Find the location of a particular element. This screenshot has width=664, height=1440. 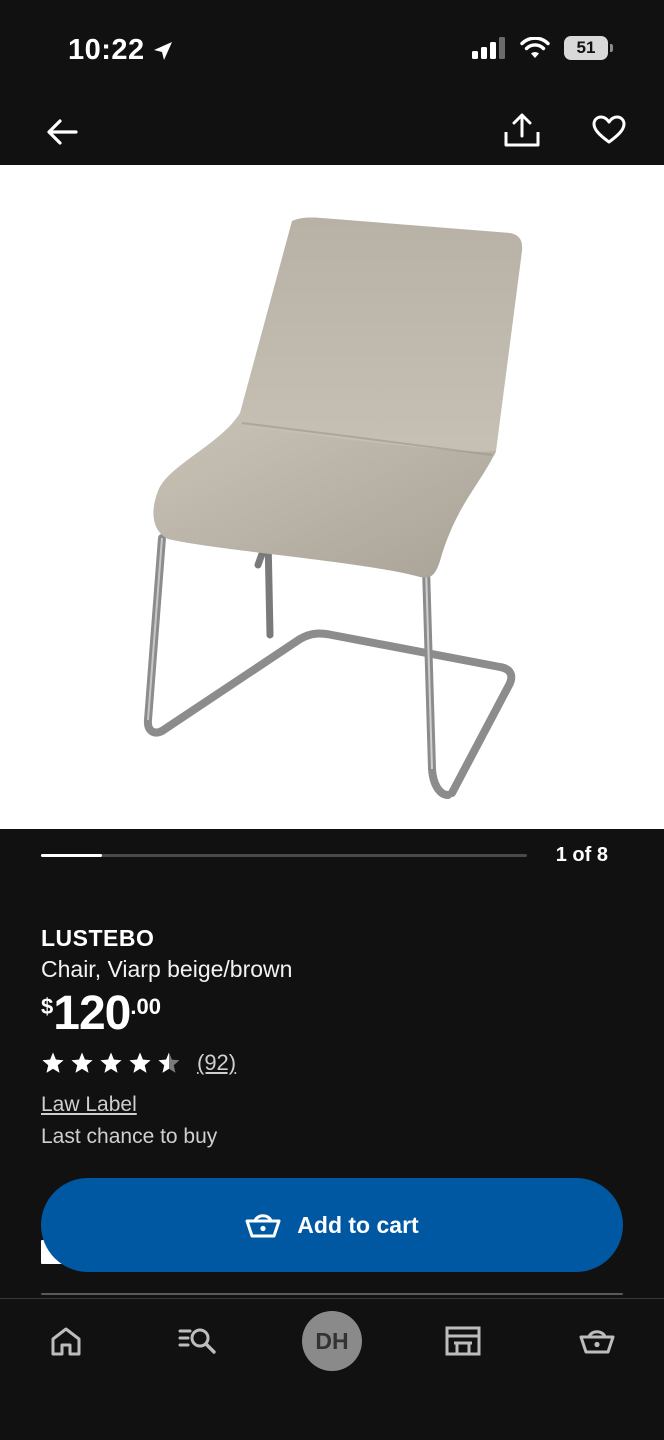

gallery-progress-track is located at coordinates (284, 855).